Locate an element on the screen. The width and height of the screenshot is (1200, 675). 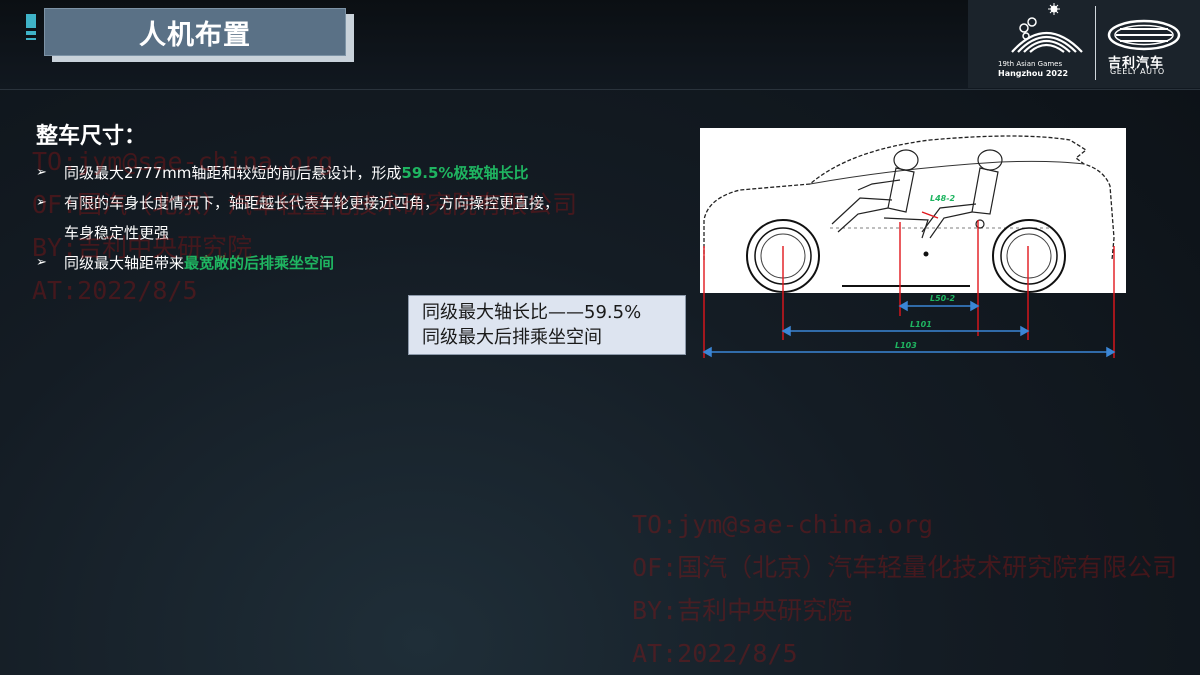
geely-emblem-icon is located at coordinates (1144, 35).